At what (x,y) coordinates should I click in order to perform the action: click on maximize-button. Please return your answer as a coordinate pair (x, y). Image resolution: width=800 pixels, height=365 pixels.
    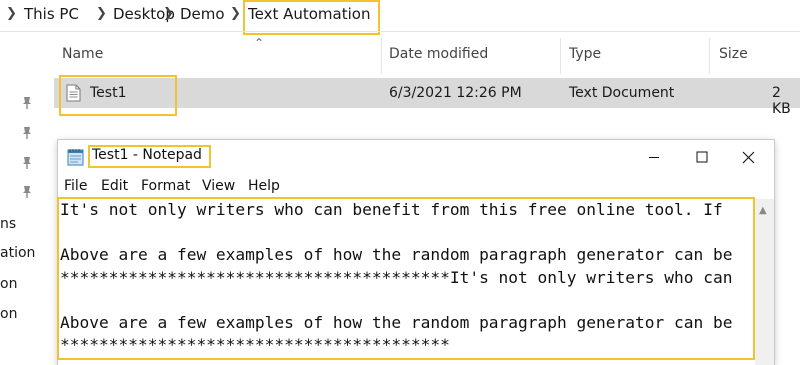
    Looking at the image, I should click on (702, 157).